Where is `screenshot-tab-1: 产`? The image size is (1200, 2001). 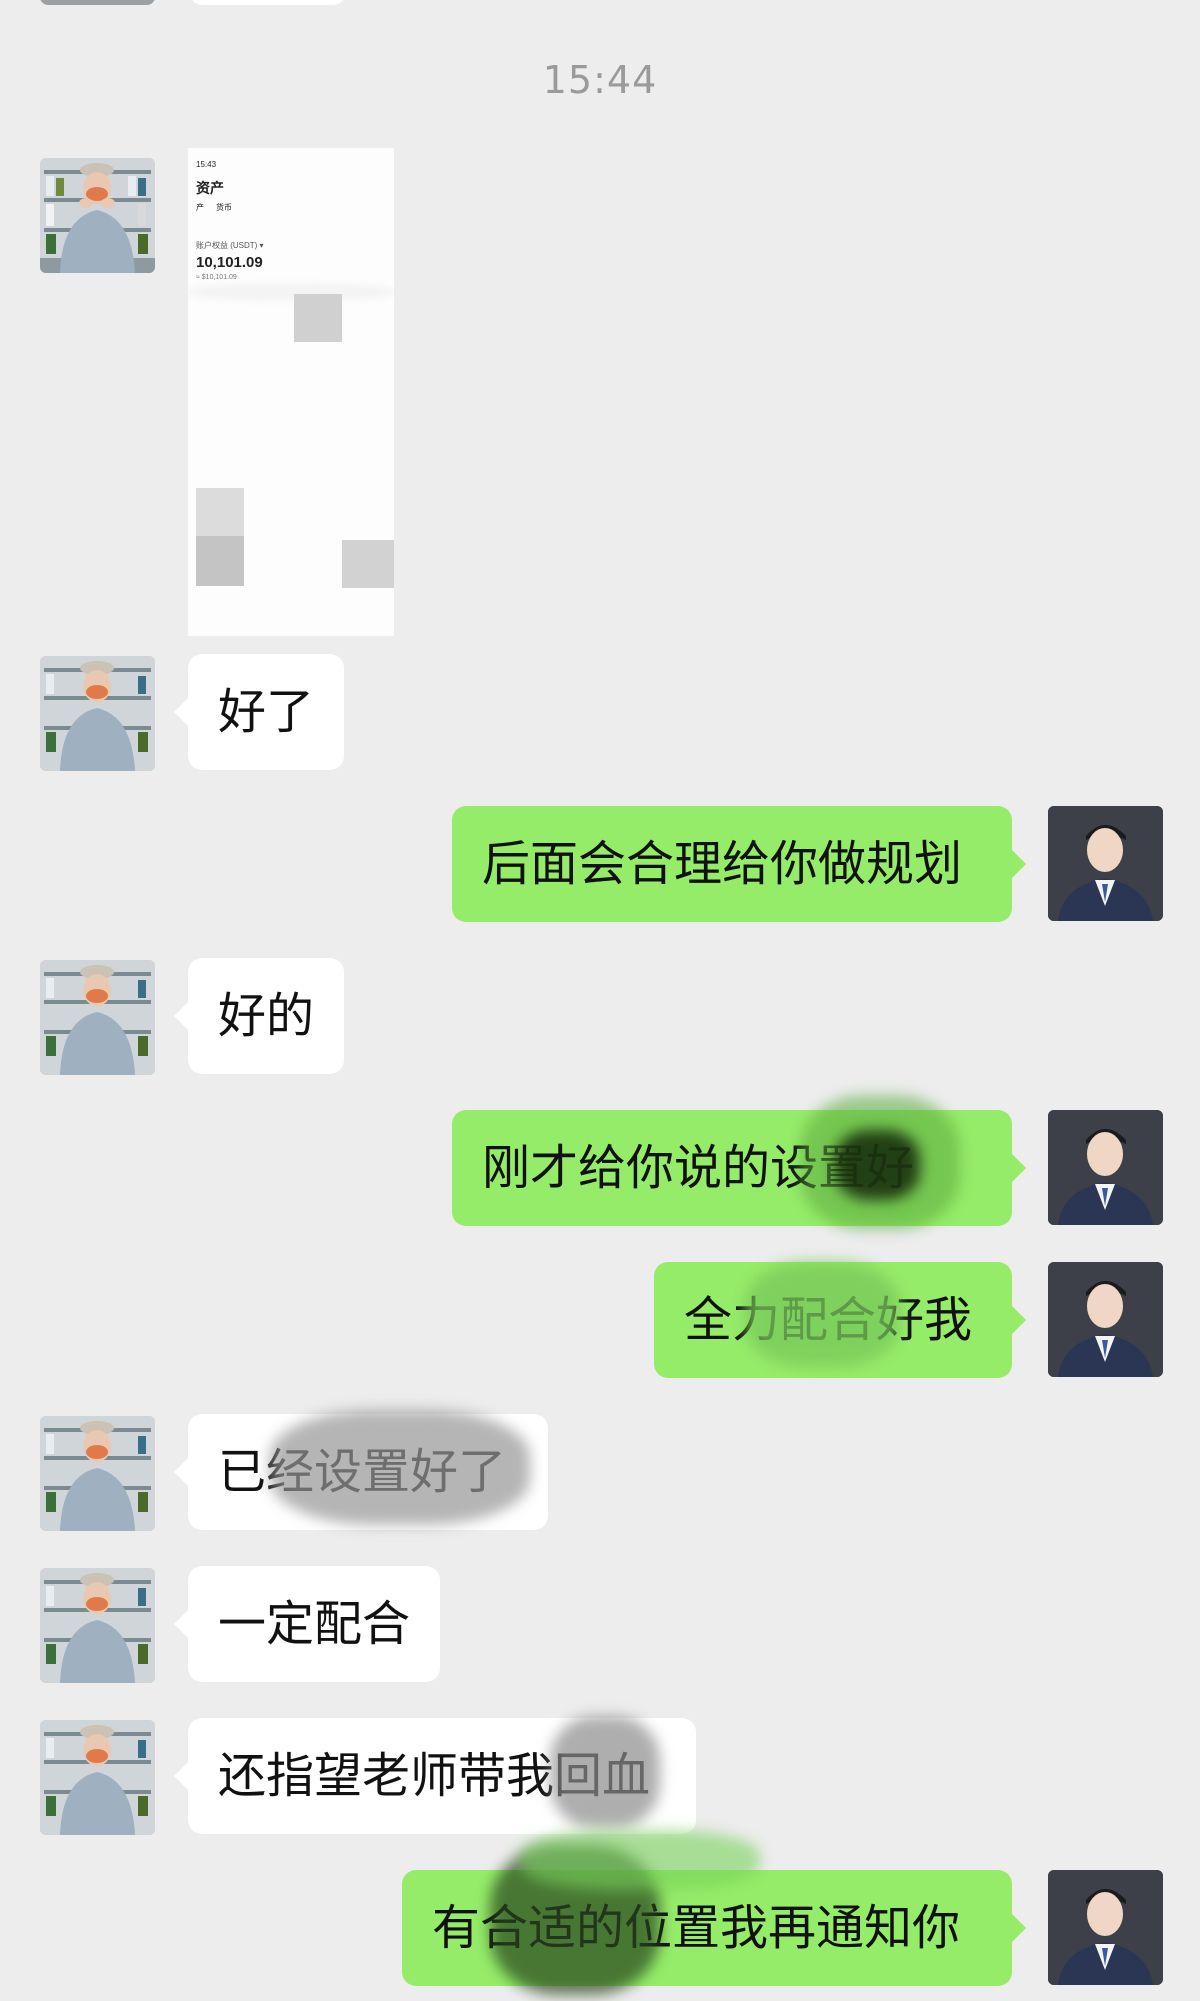 screenshot-tab-1: 产 is located at coordinates (200, 207).